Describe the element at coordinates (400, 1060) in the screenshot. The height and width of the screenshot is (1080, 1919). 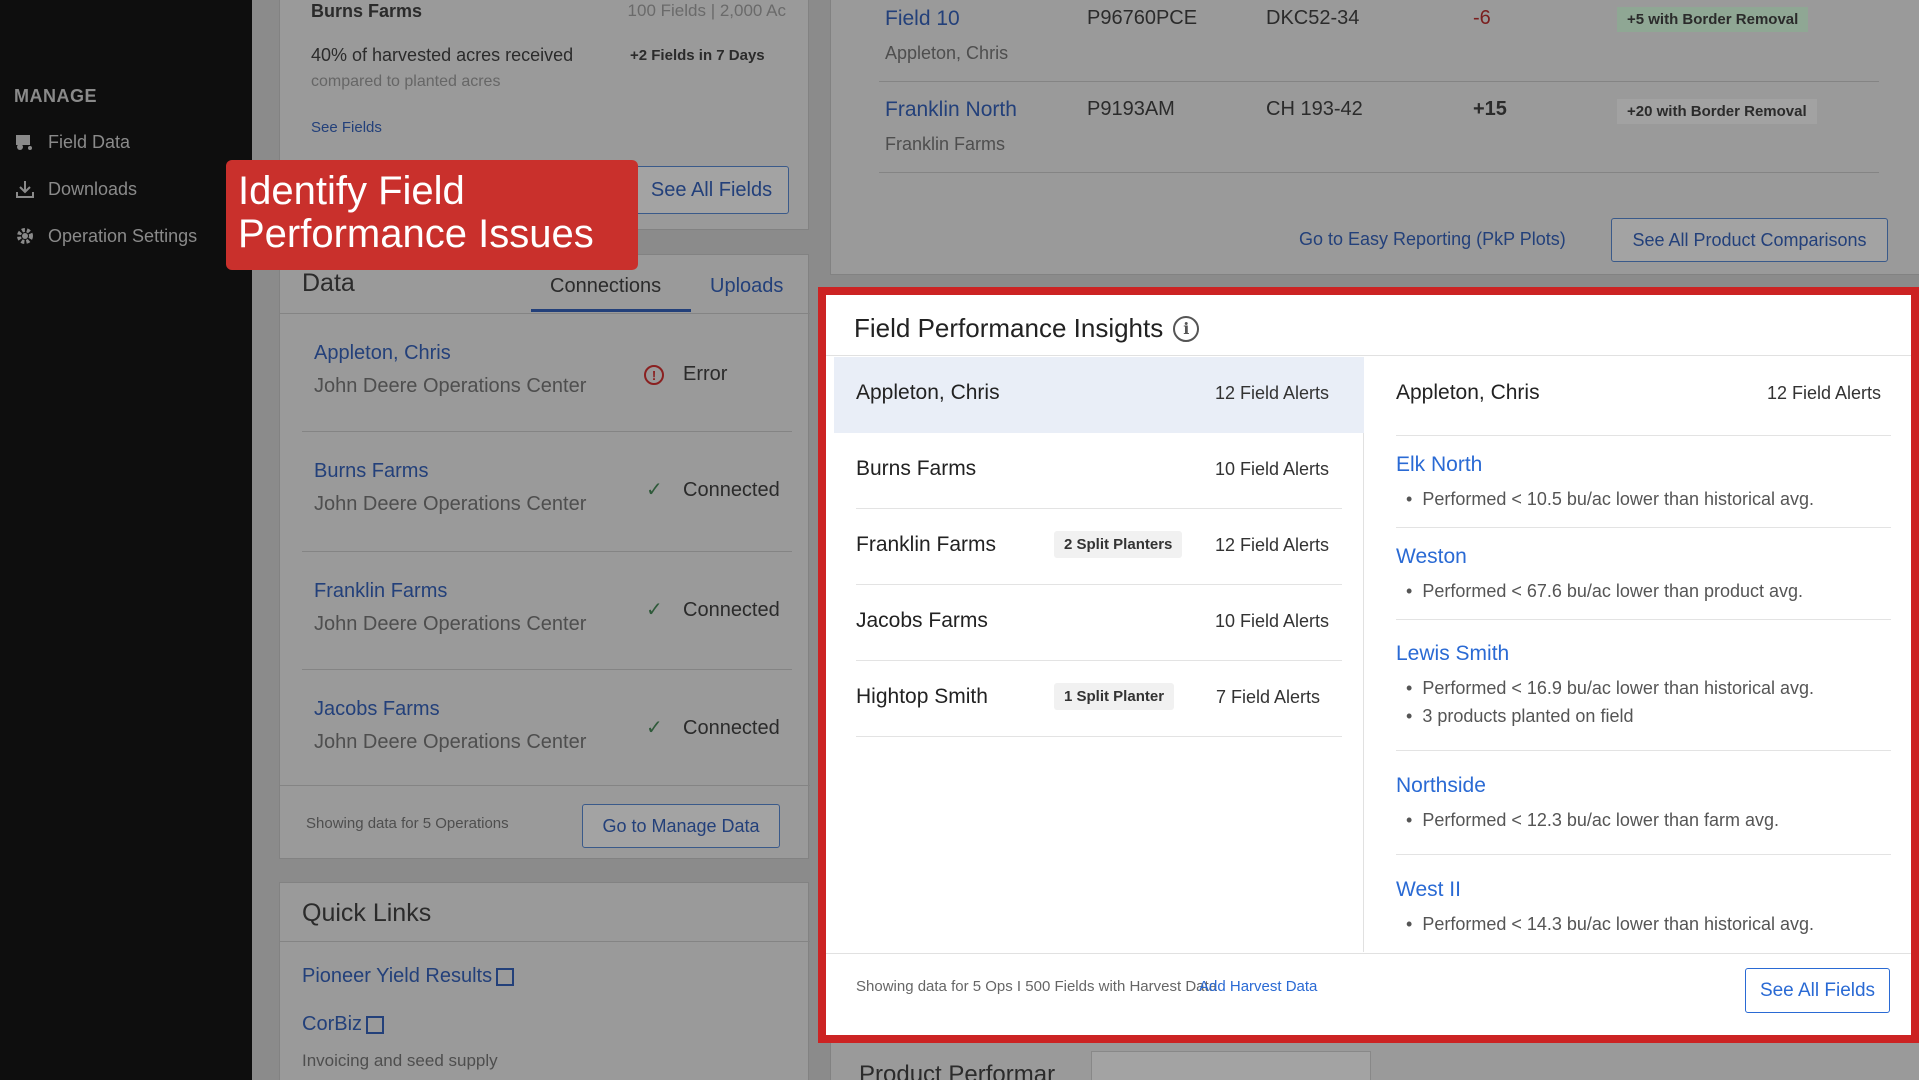
I see `corbiz-description: Invoicing and seed supply` at that location.